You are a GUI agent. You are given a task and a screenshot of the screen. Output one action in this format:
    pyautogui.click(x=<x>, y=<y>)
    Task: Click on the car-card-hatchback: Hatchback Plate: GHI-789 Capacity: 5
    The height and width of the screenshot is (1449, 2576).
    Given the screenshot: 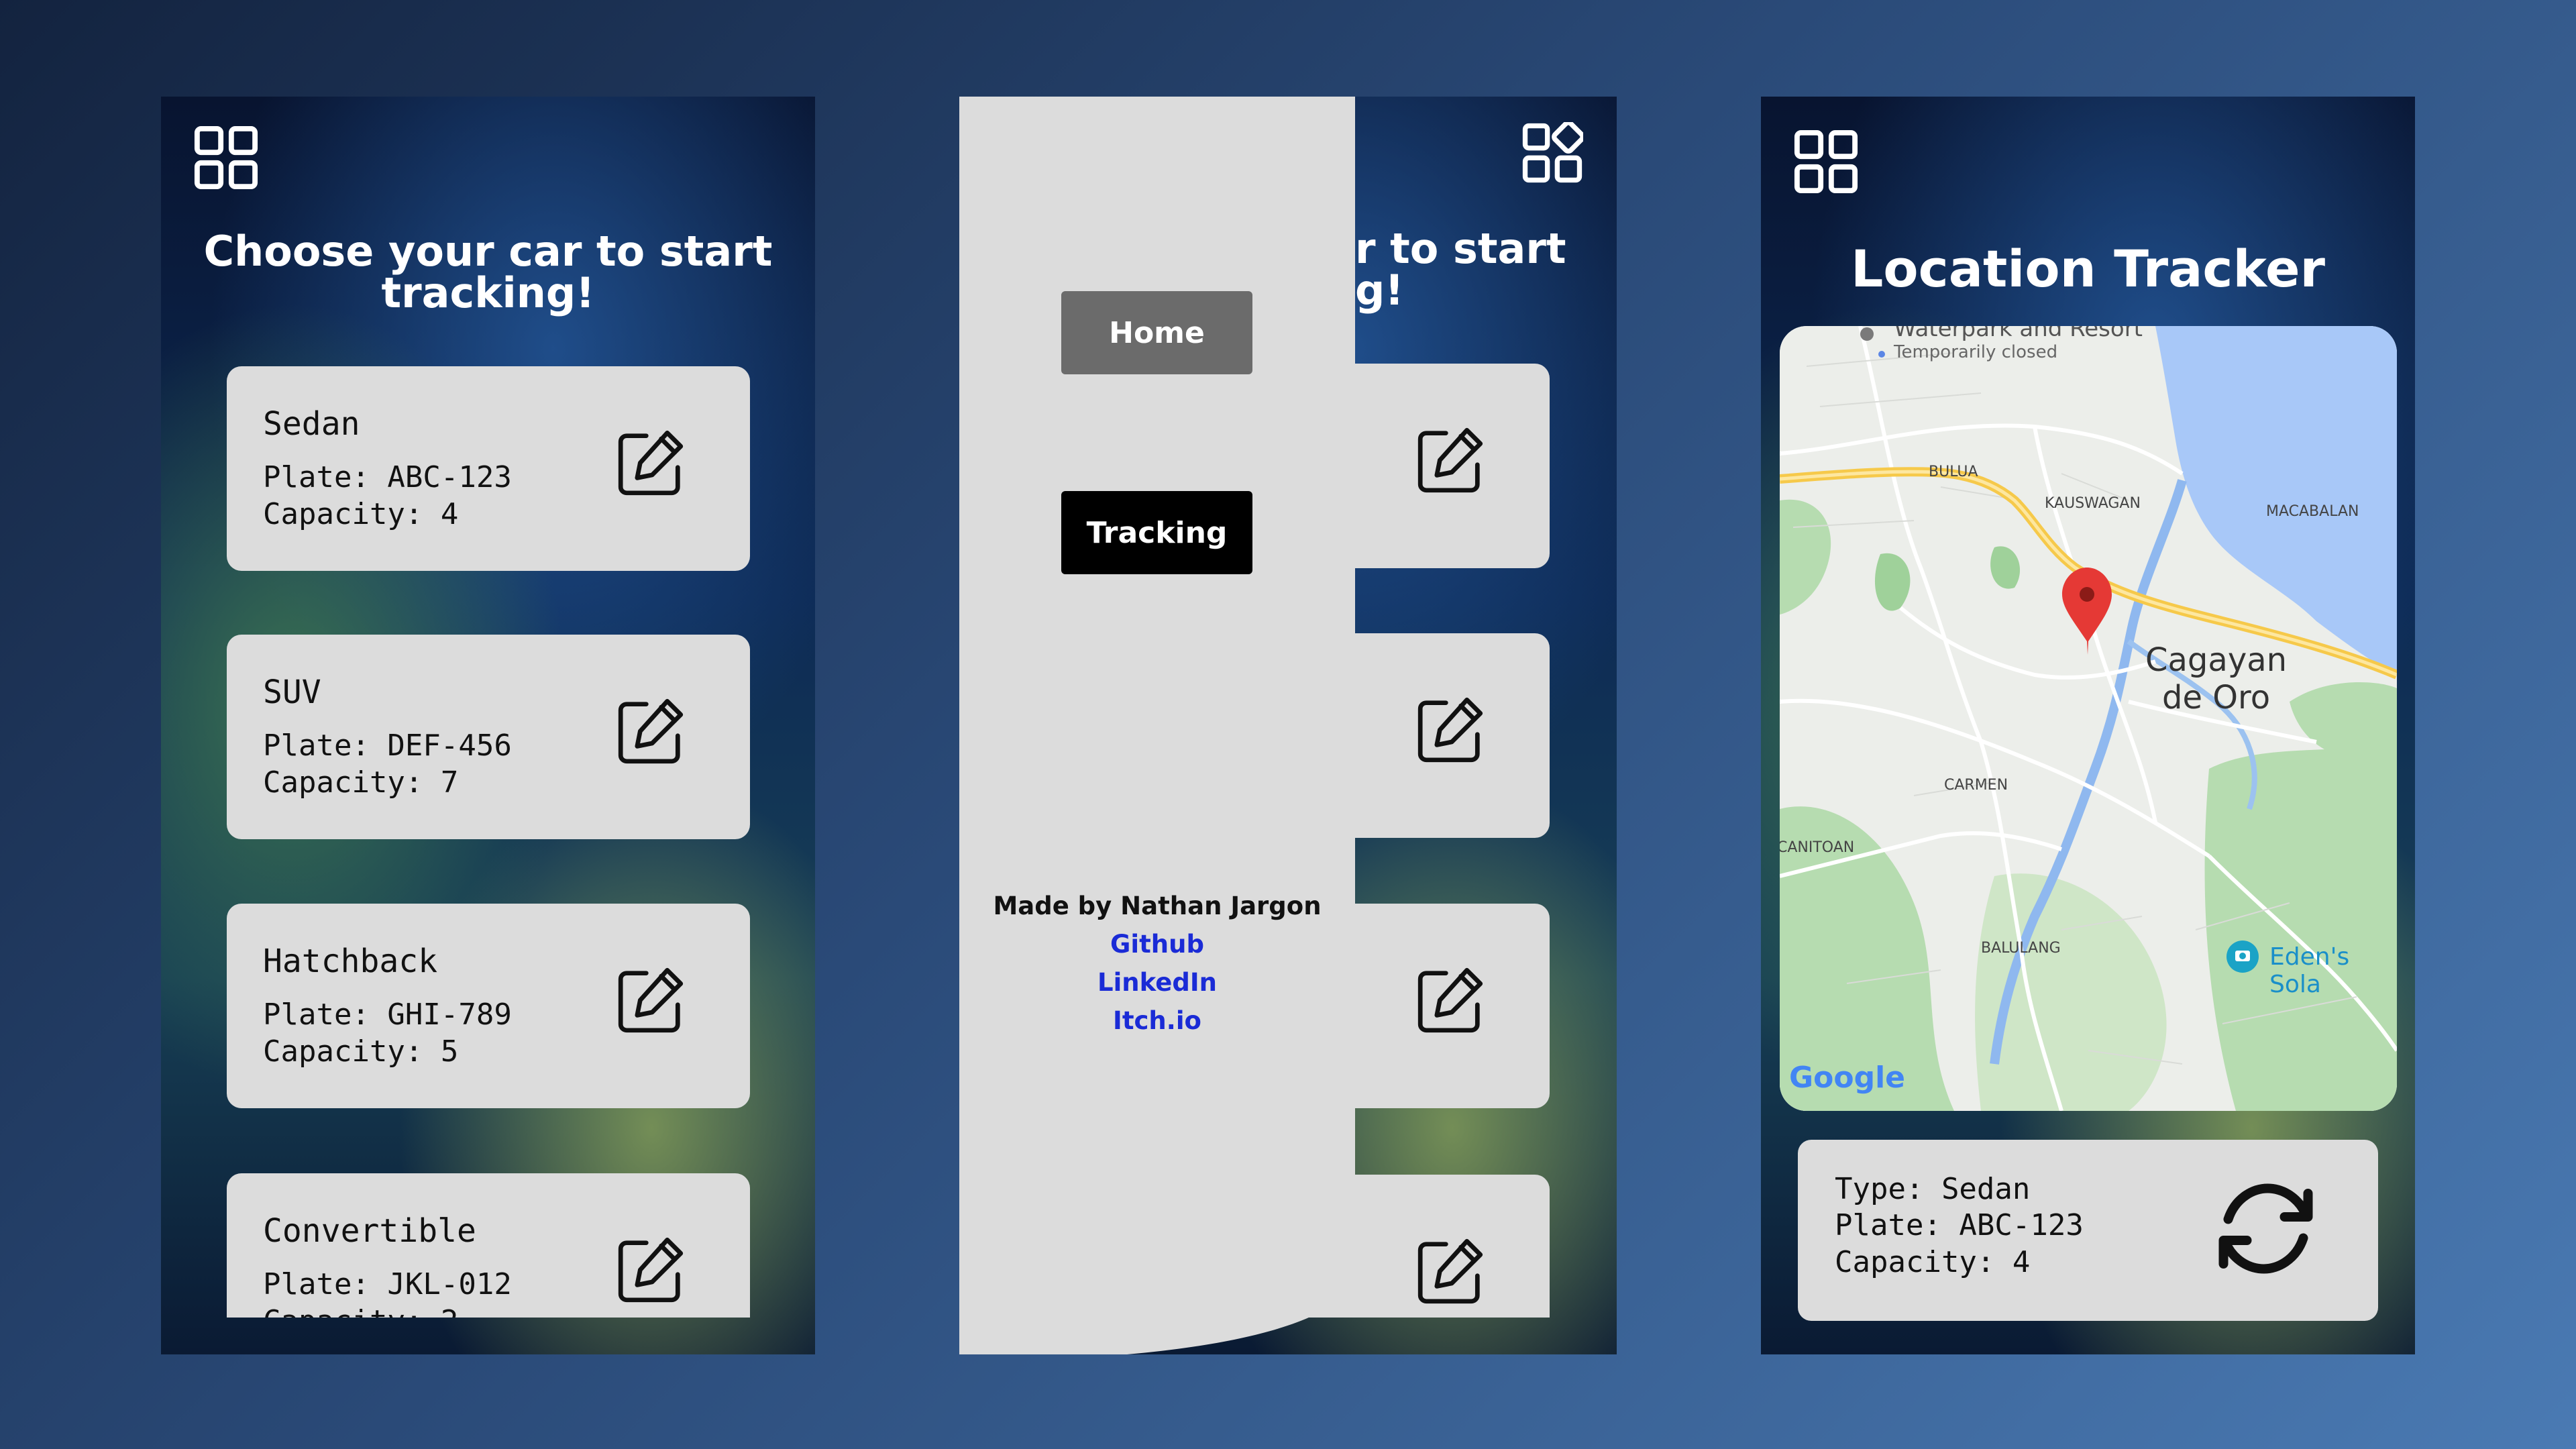 What is the action you would take?
    pyautogui.click(x=488, y=1006)
    